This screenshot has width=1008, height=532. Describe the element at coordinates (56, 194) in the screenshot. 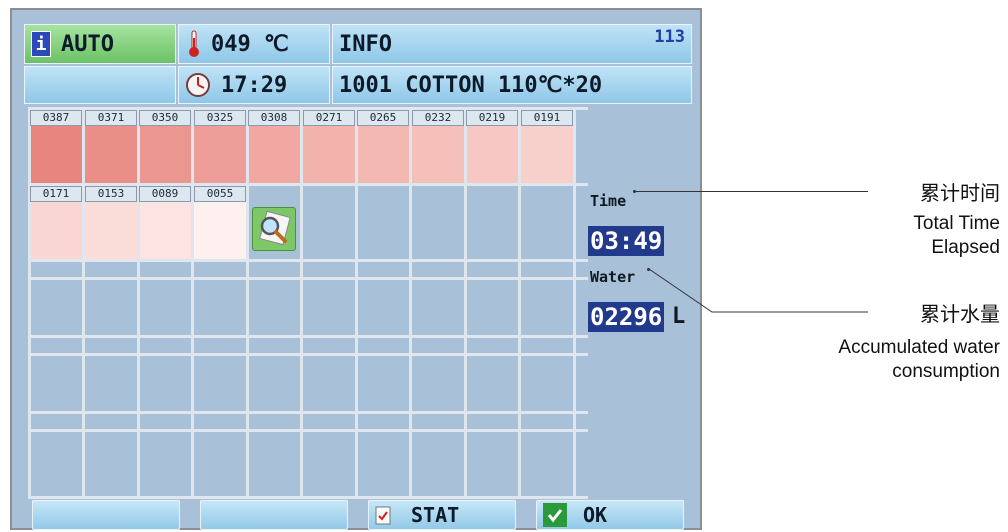

I see `stage-value-label: 0171` at that location.